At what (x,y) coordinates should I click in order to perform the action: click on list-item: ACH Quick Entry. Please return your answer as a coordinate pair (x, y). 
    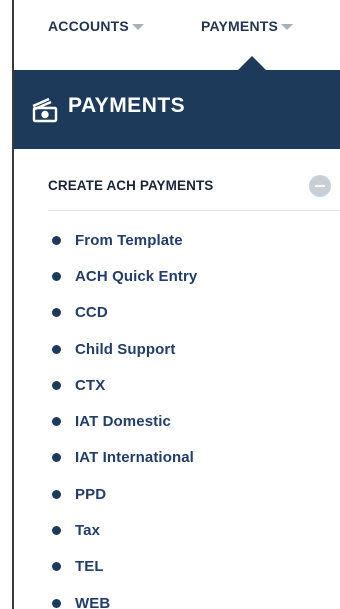
    Looking at the image, I should click on (124, 276).